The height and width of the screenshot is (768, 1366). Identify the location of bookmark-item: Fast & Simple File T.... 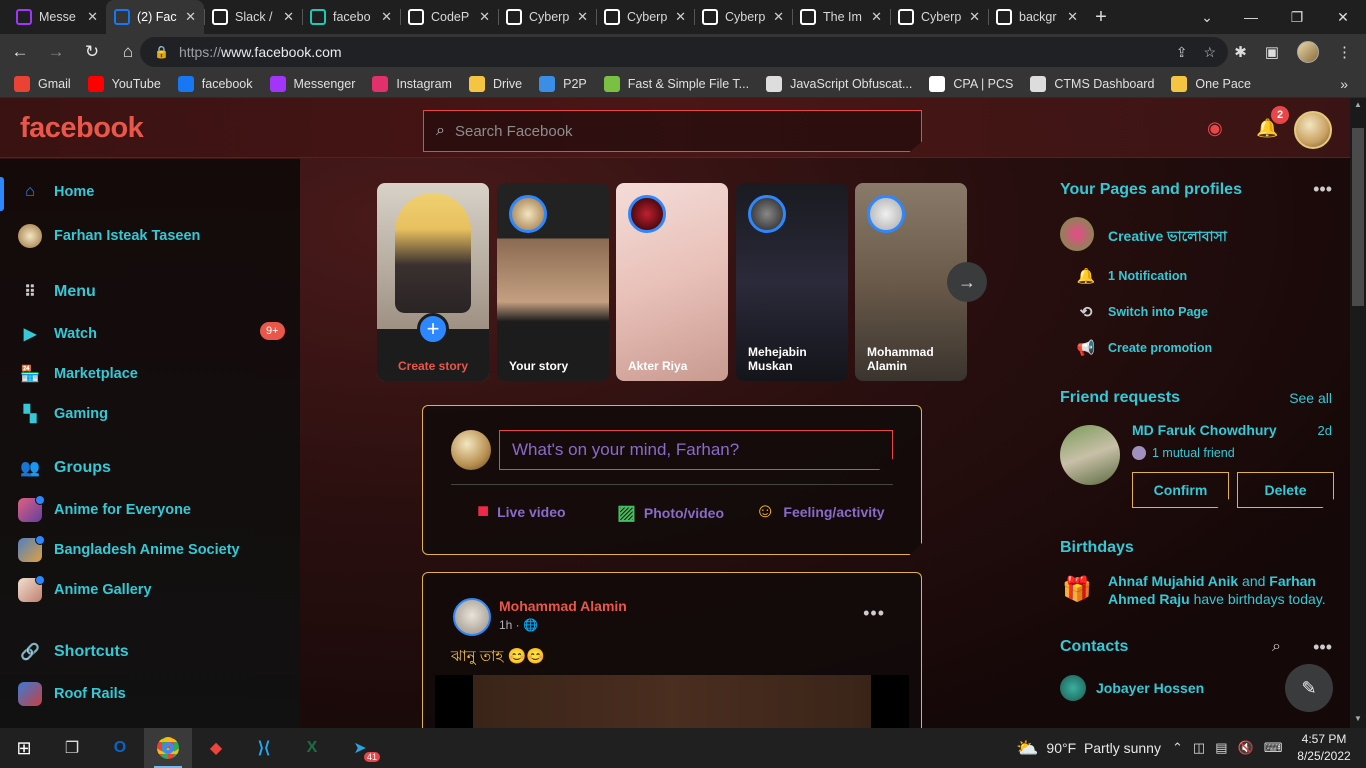
(676, 83).